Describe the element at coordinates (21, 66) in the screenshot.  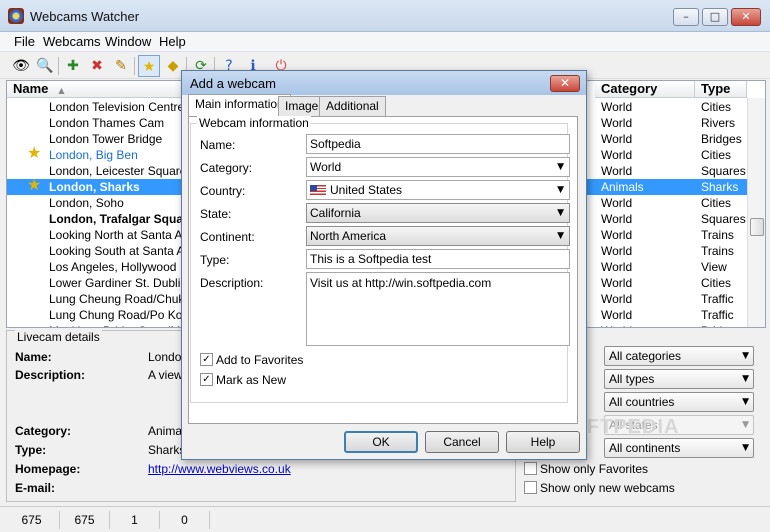
I see `view-icon: 👁` at that location.